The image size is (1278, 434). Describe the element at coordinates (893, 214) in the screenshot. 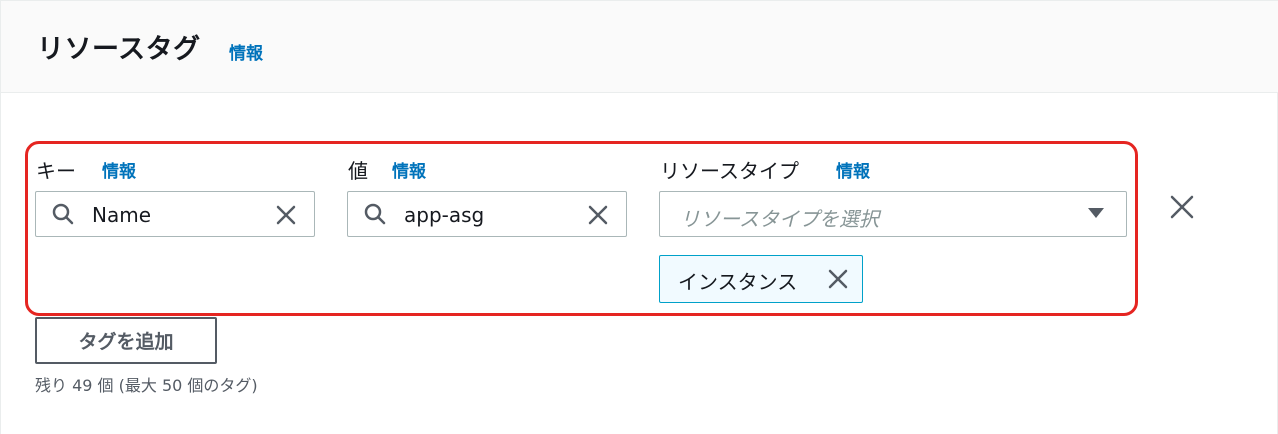

I see `resource-type-select: リソースタイプを選択` at that location.